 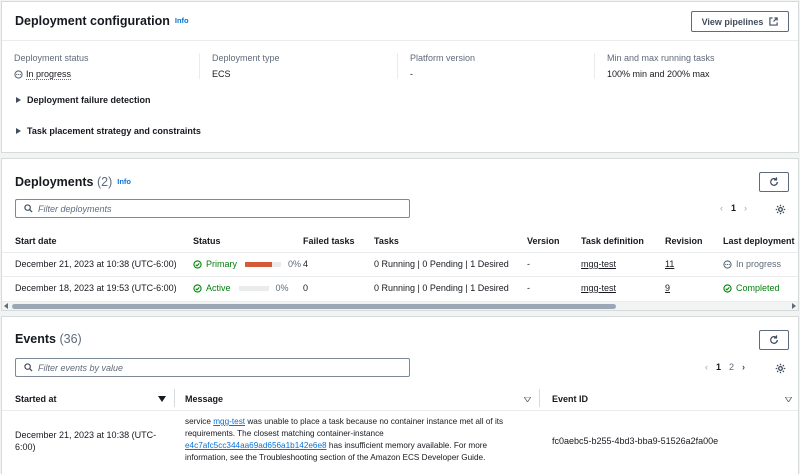 I want to click on col-start-date: Start date, so click(x=36, y=241).